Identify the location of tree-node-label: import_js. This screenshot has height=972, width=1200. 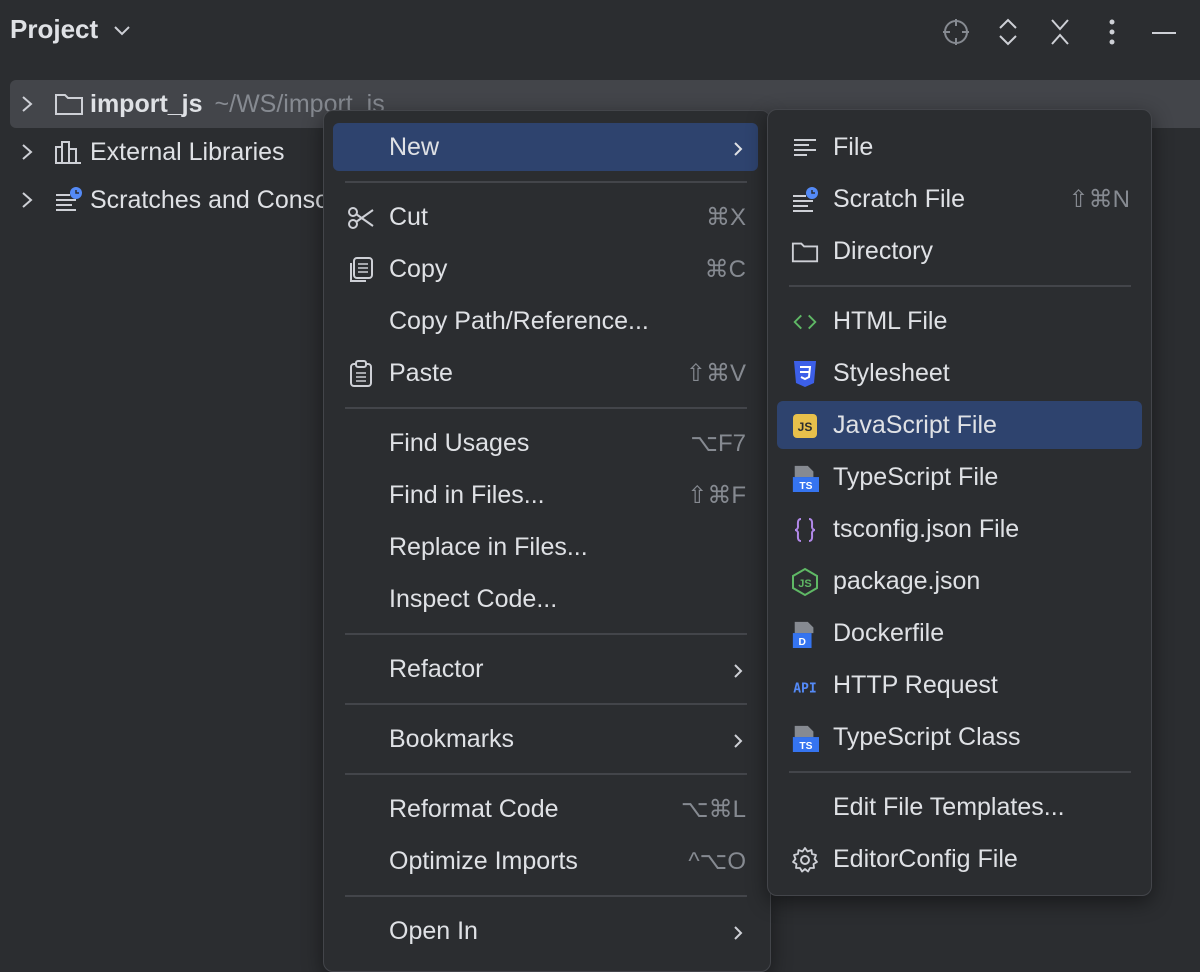
(146, 103).